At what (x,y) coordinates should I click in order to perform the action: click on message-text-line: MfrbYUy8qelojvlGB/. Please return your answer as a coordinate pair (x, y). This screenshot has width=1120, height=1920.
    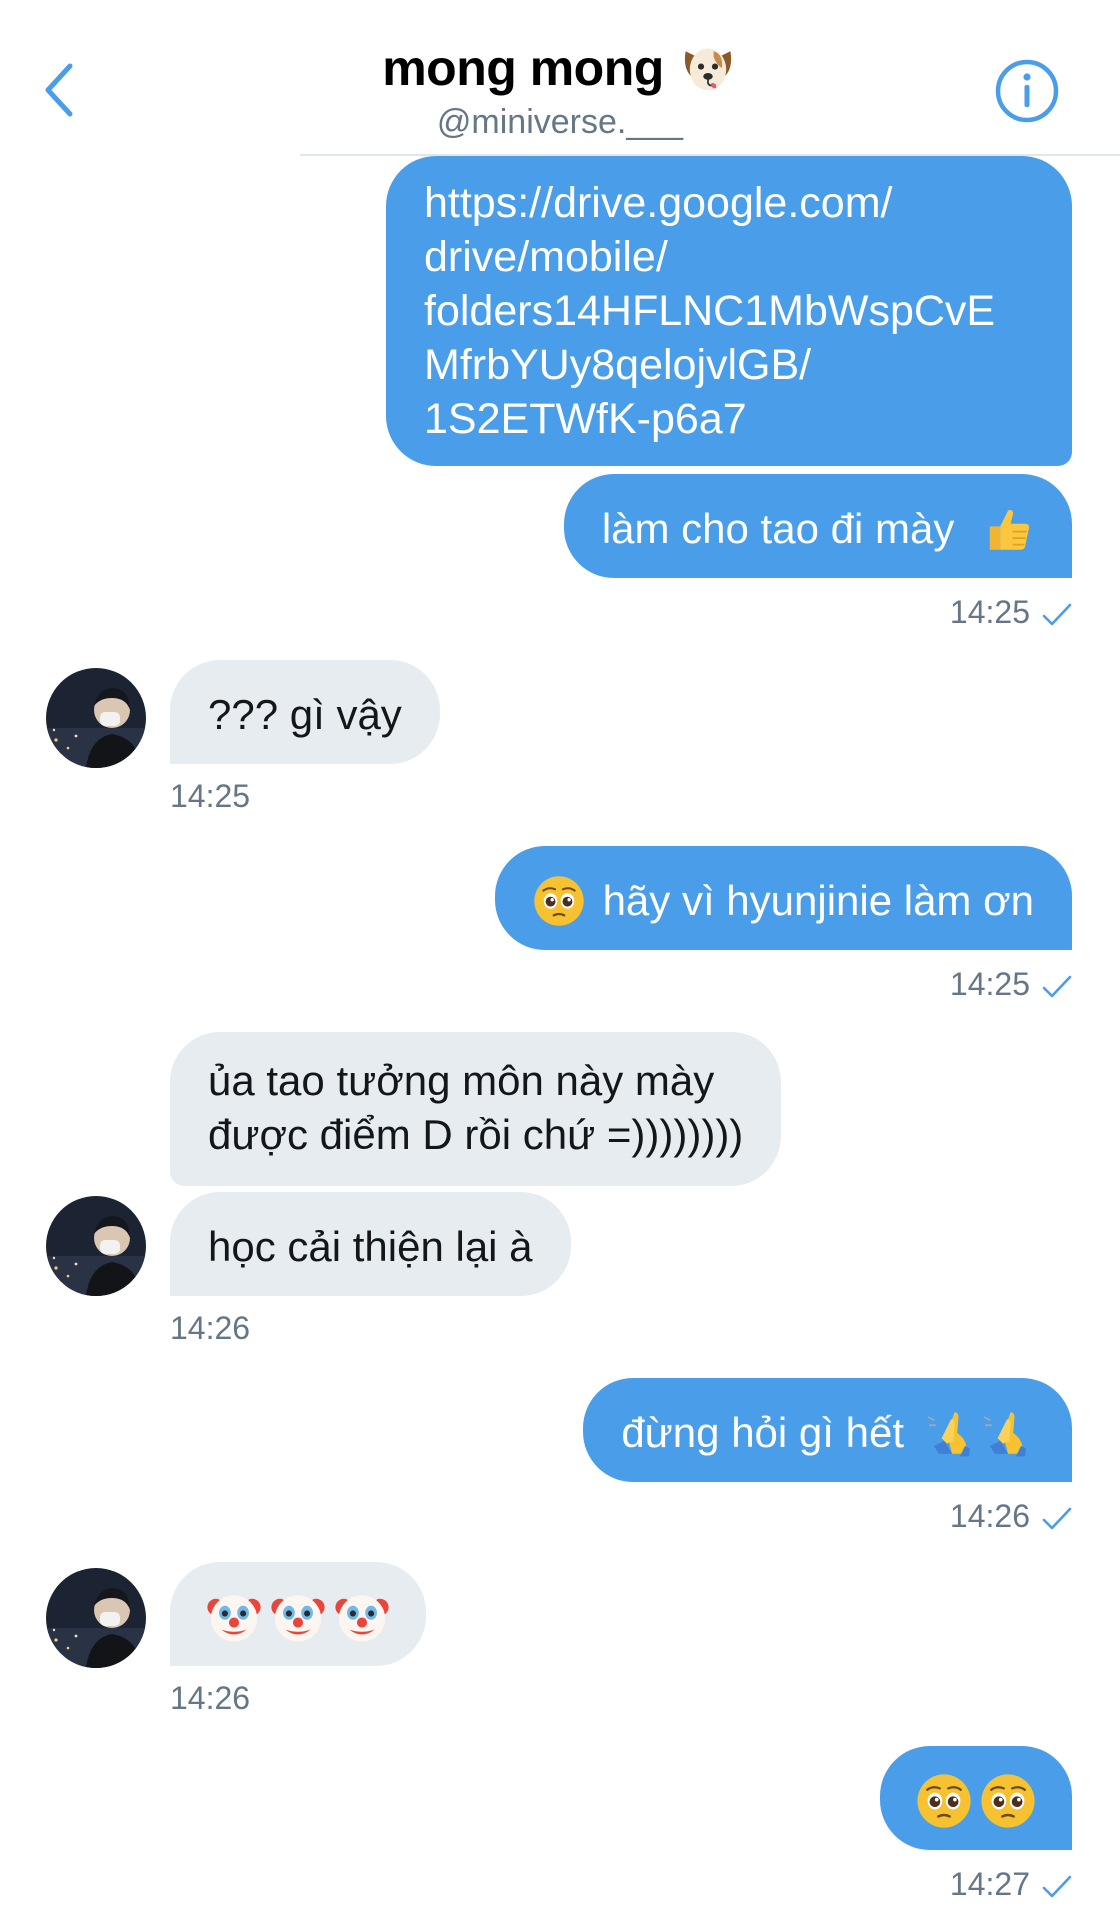
    Looking at the image, I should click on (618, 365).